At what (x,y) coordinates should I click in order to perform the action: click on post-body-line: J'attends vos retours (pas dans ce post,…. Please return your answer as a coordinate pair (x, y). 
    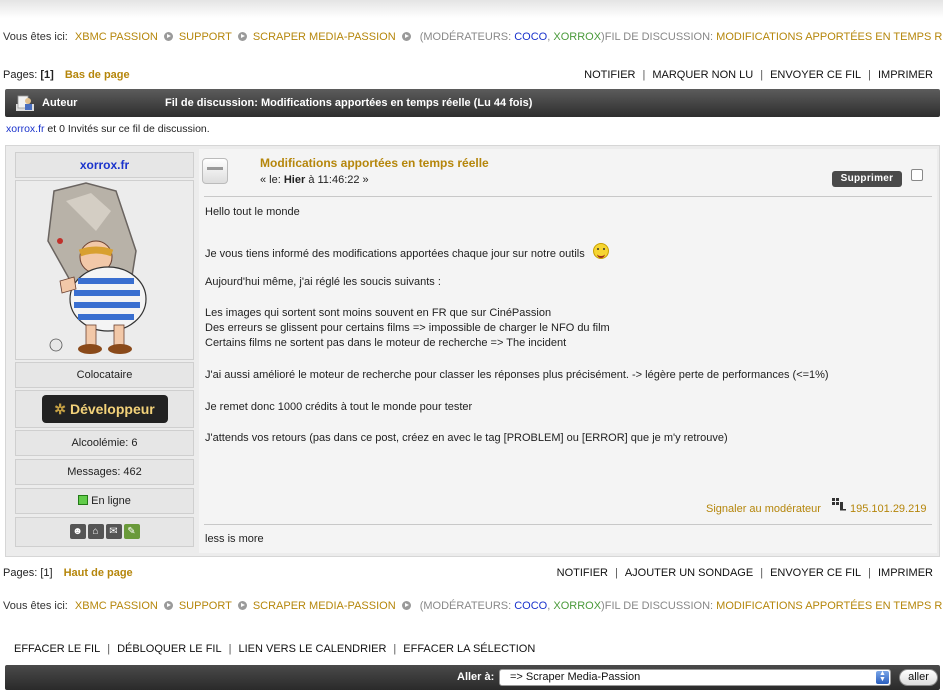
    Looking at the image, I should click on (466, 438).